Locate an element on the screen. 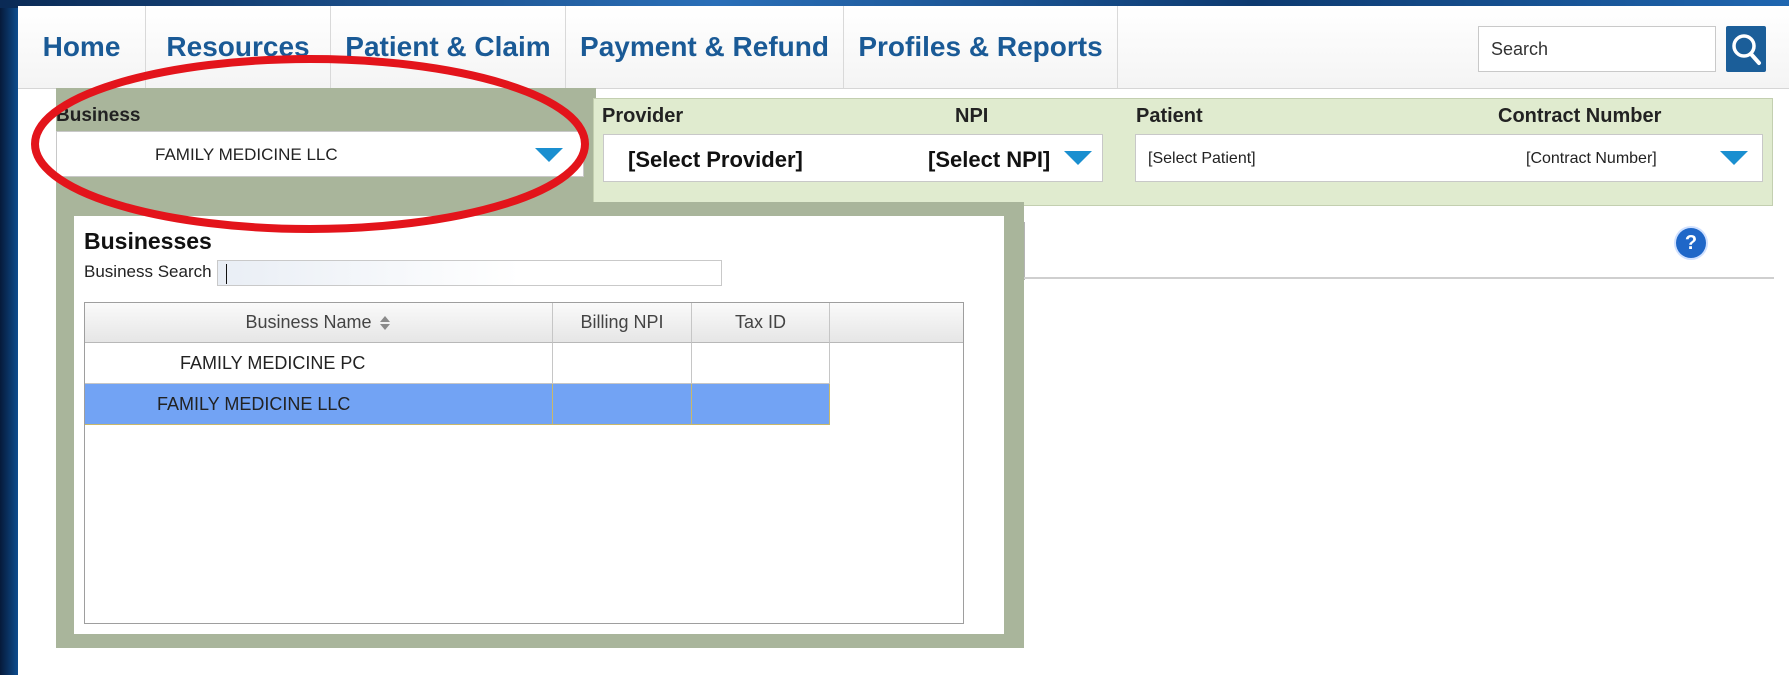 This screenshot has height=675, width=1789. nav-payment-refund: Payment & Refund is located at coordinates (705, 47).